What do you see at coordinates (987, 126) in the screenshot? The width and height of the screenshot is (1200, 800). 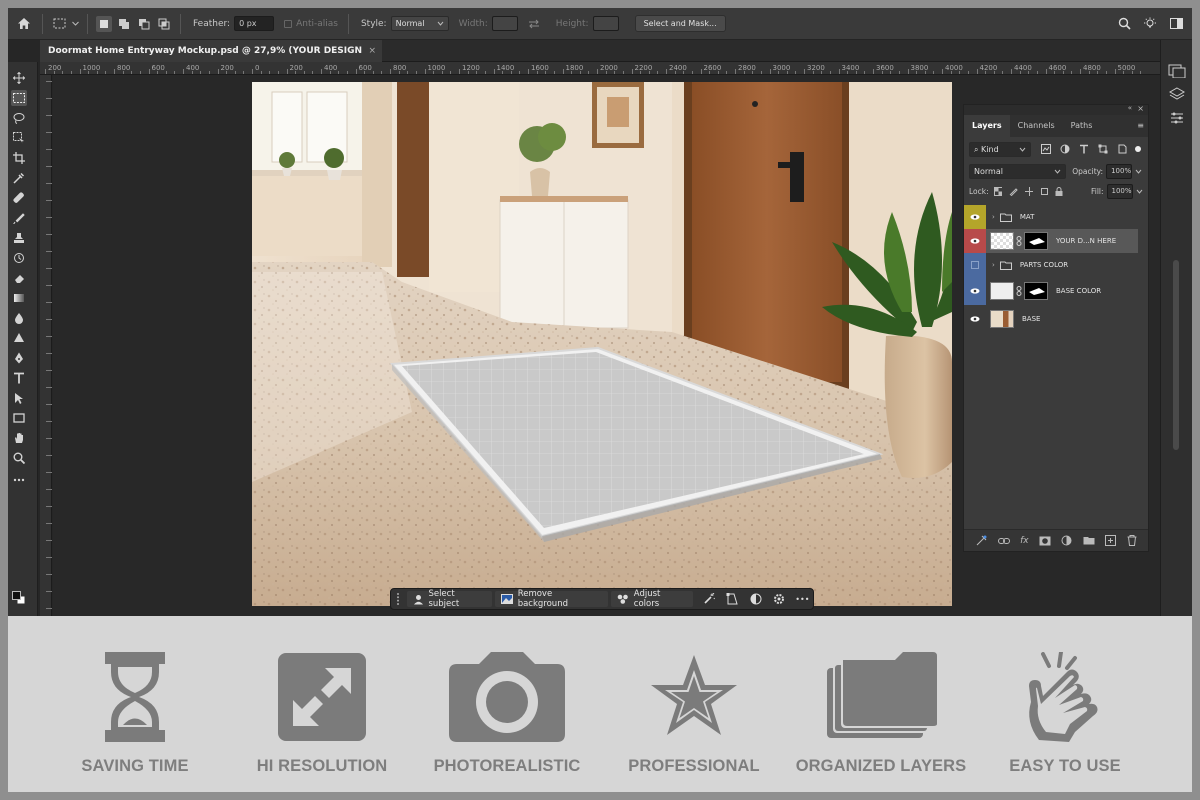 I see `tab-layers: Layers` at bounding box center [987, 126].